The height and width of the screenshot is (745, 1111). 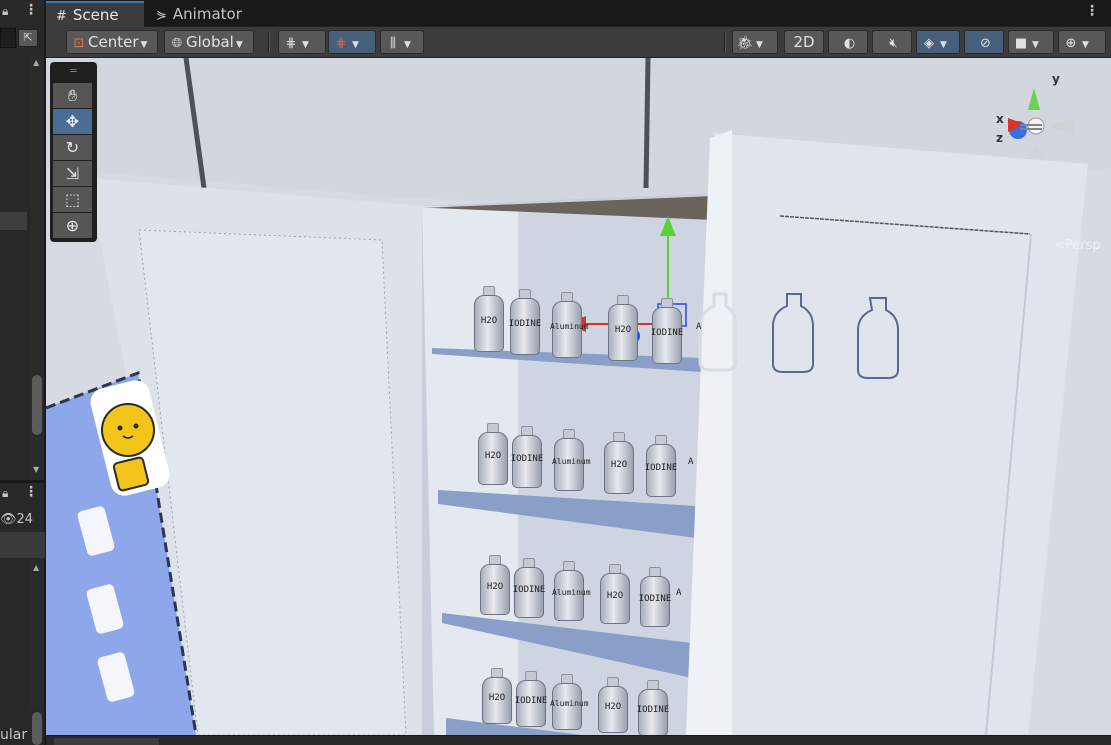 I want to click on rotate-tool-button: ↻, so click(x=72, y=147).